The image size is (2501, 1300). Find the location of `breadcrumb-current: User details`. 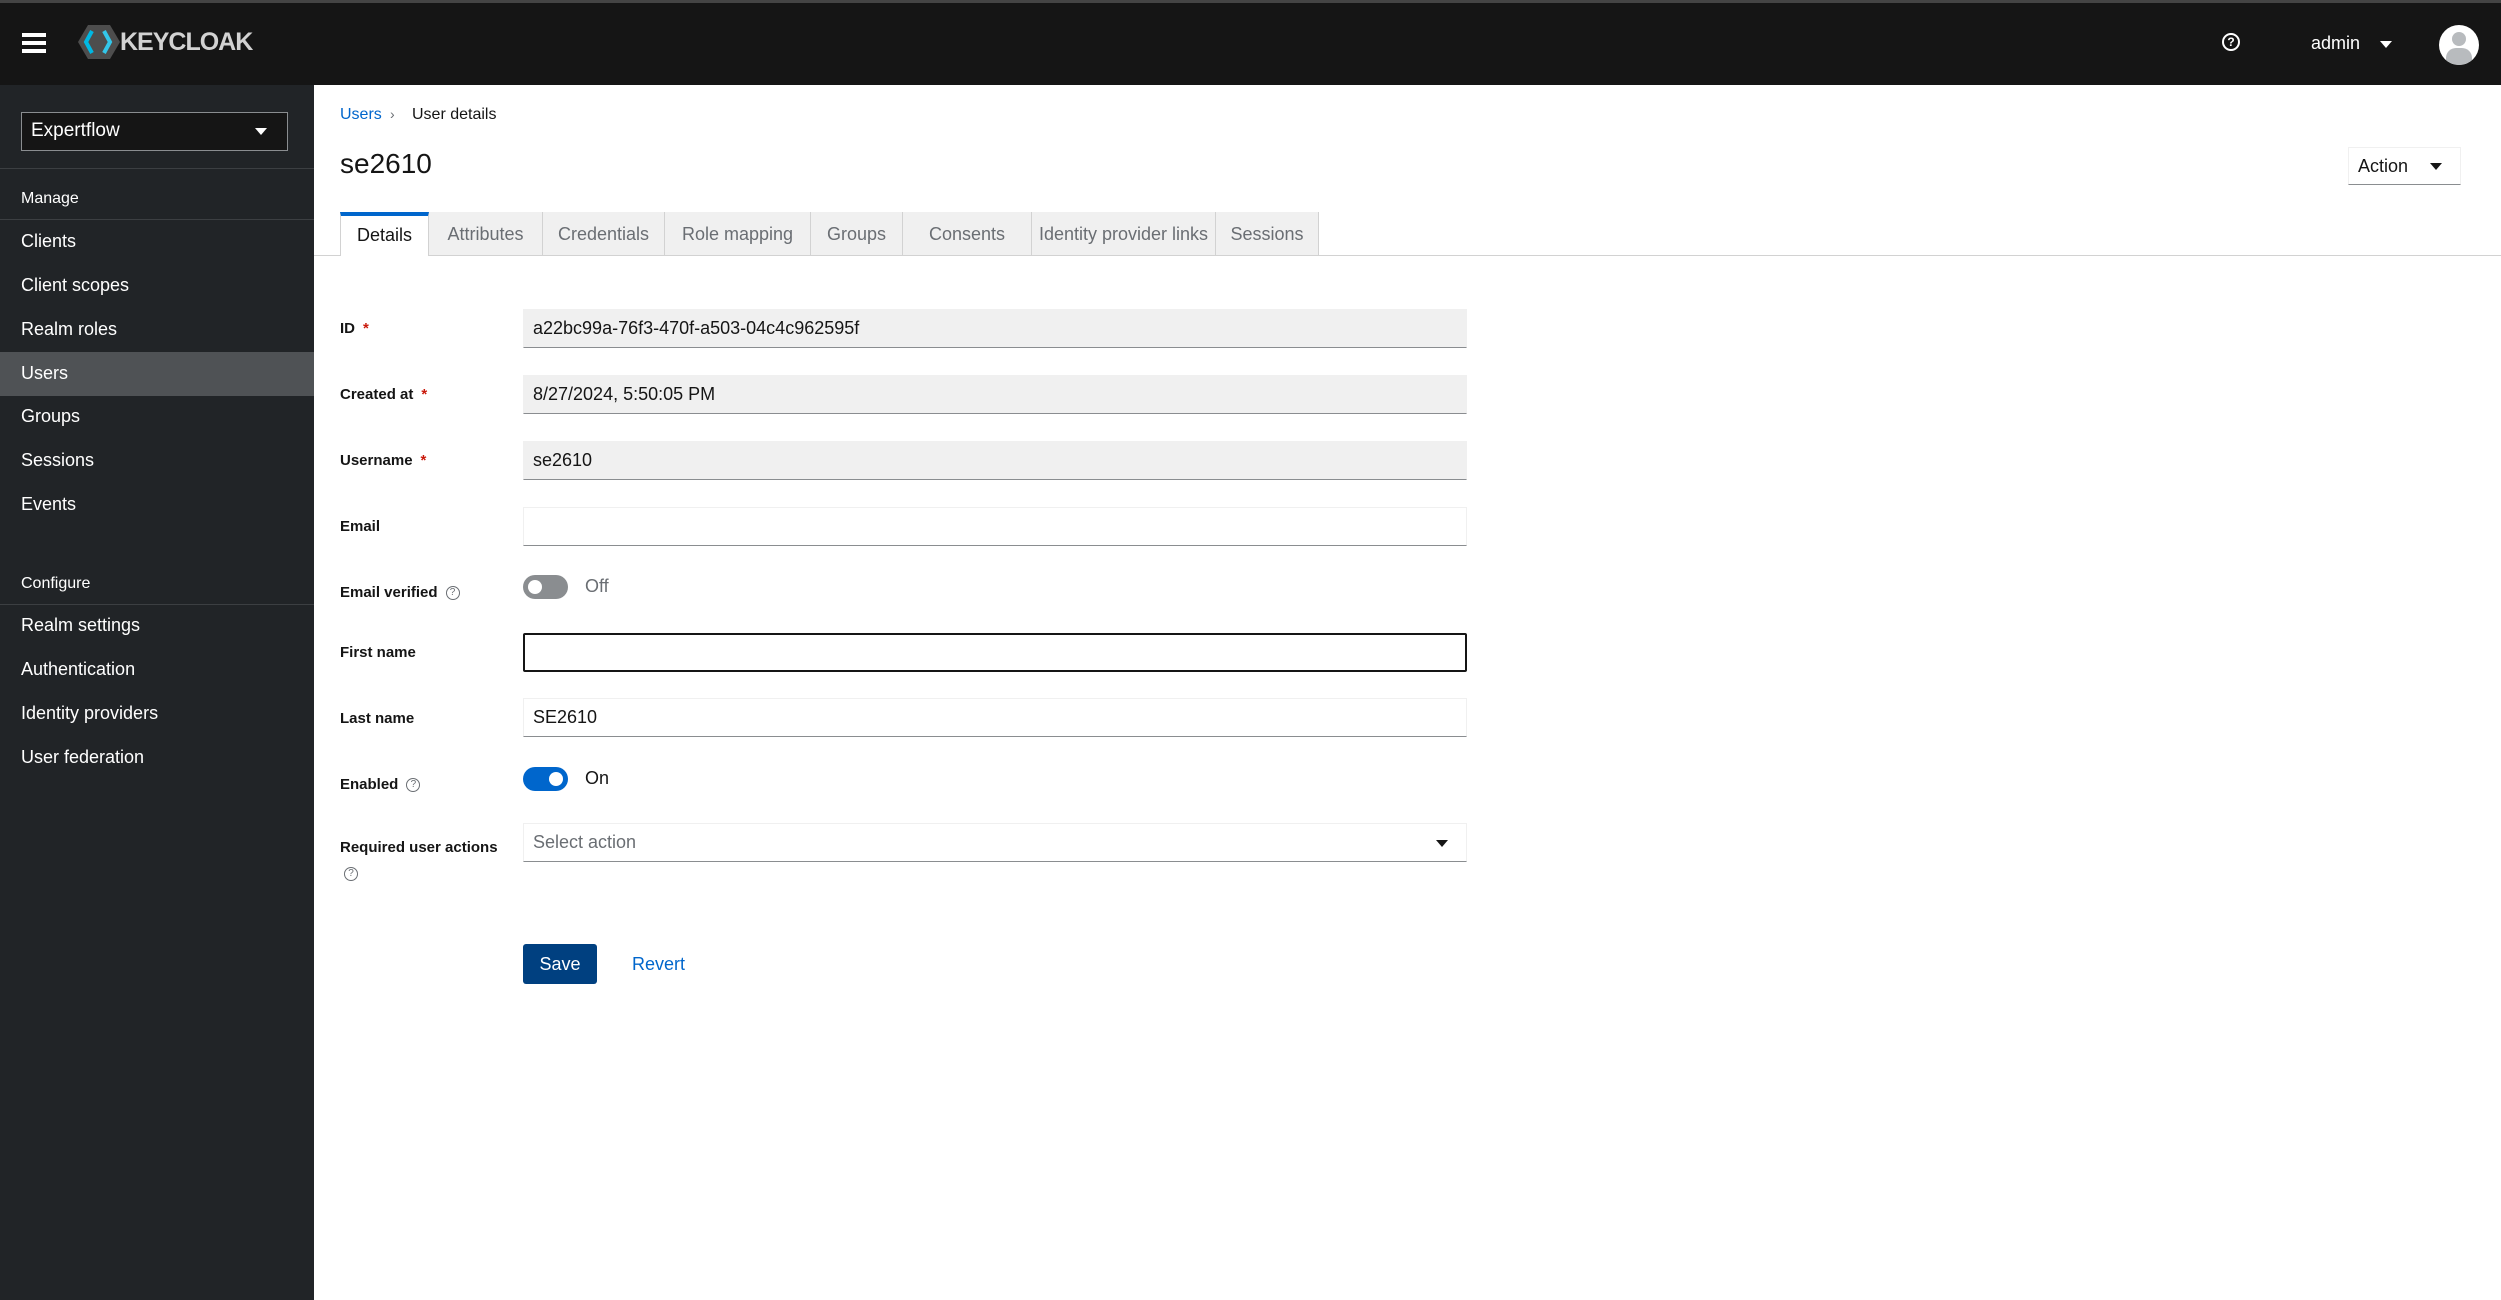

breadcrumb-current: User details is located at coordinates (454, 114).